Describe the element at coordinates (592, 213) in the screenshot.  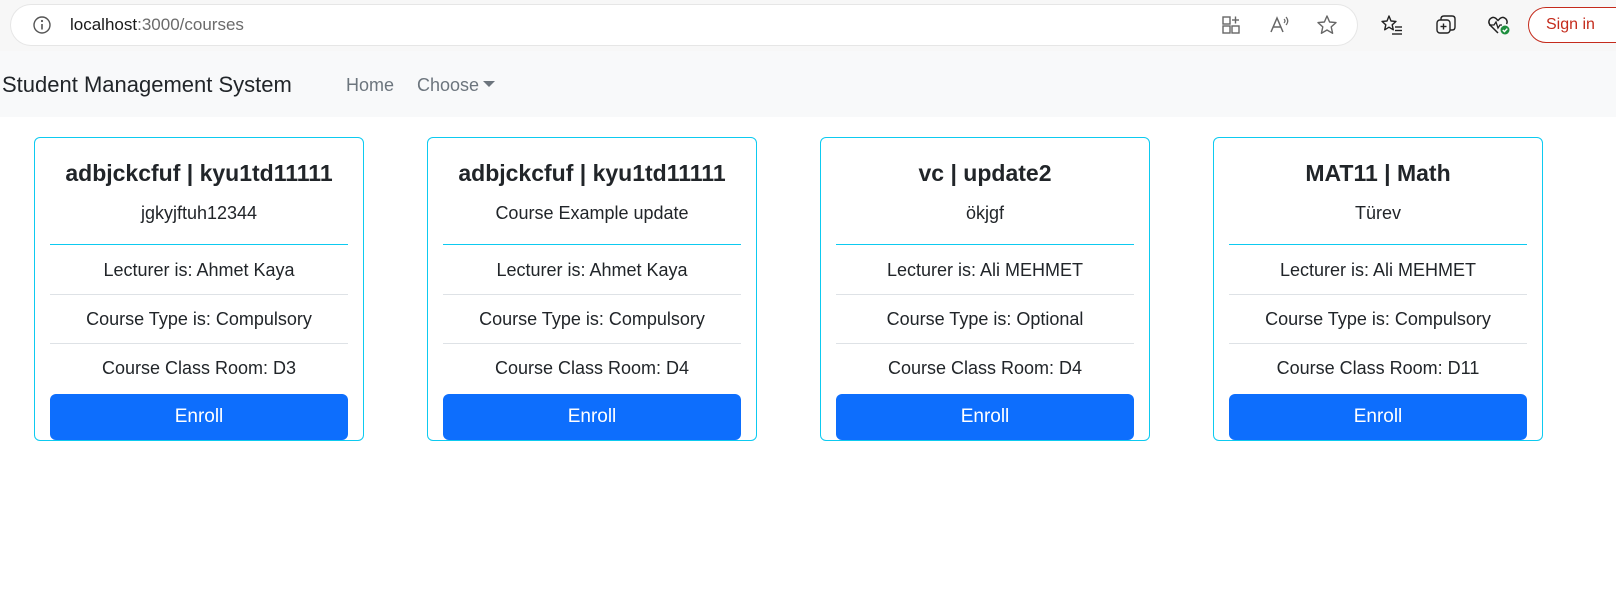
I see `course-description: Course Example update` at that location.